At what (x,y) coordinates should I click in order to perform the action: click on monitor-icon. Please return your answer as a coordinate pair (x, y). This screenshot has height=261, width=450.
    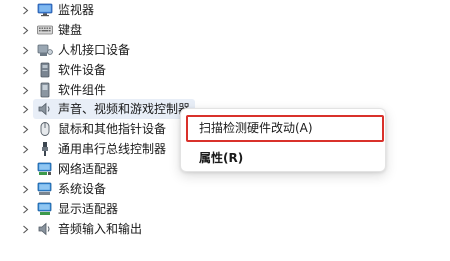
    Looking at the image, I should click on (45, 10).